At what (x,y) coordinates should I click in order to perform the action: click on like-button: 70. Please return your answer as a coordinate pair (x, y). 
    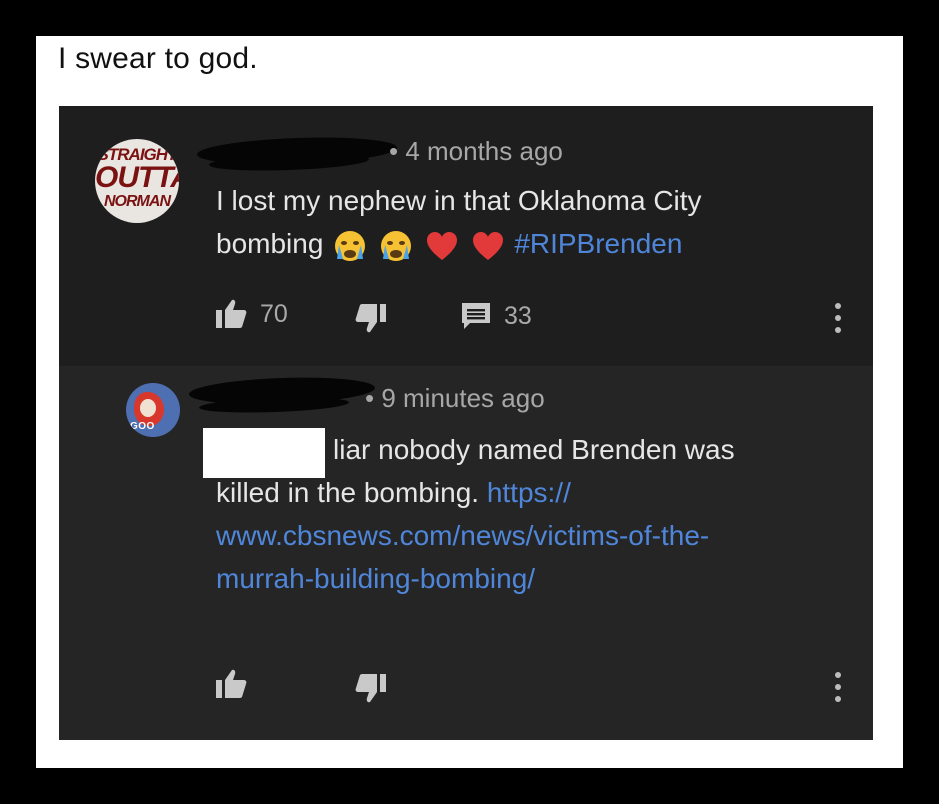
    Looking at the image, I should click on (251, 314).